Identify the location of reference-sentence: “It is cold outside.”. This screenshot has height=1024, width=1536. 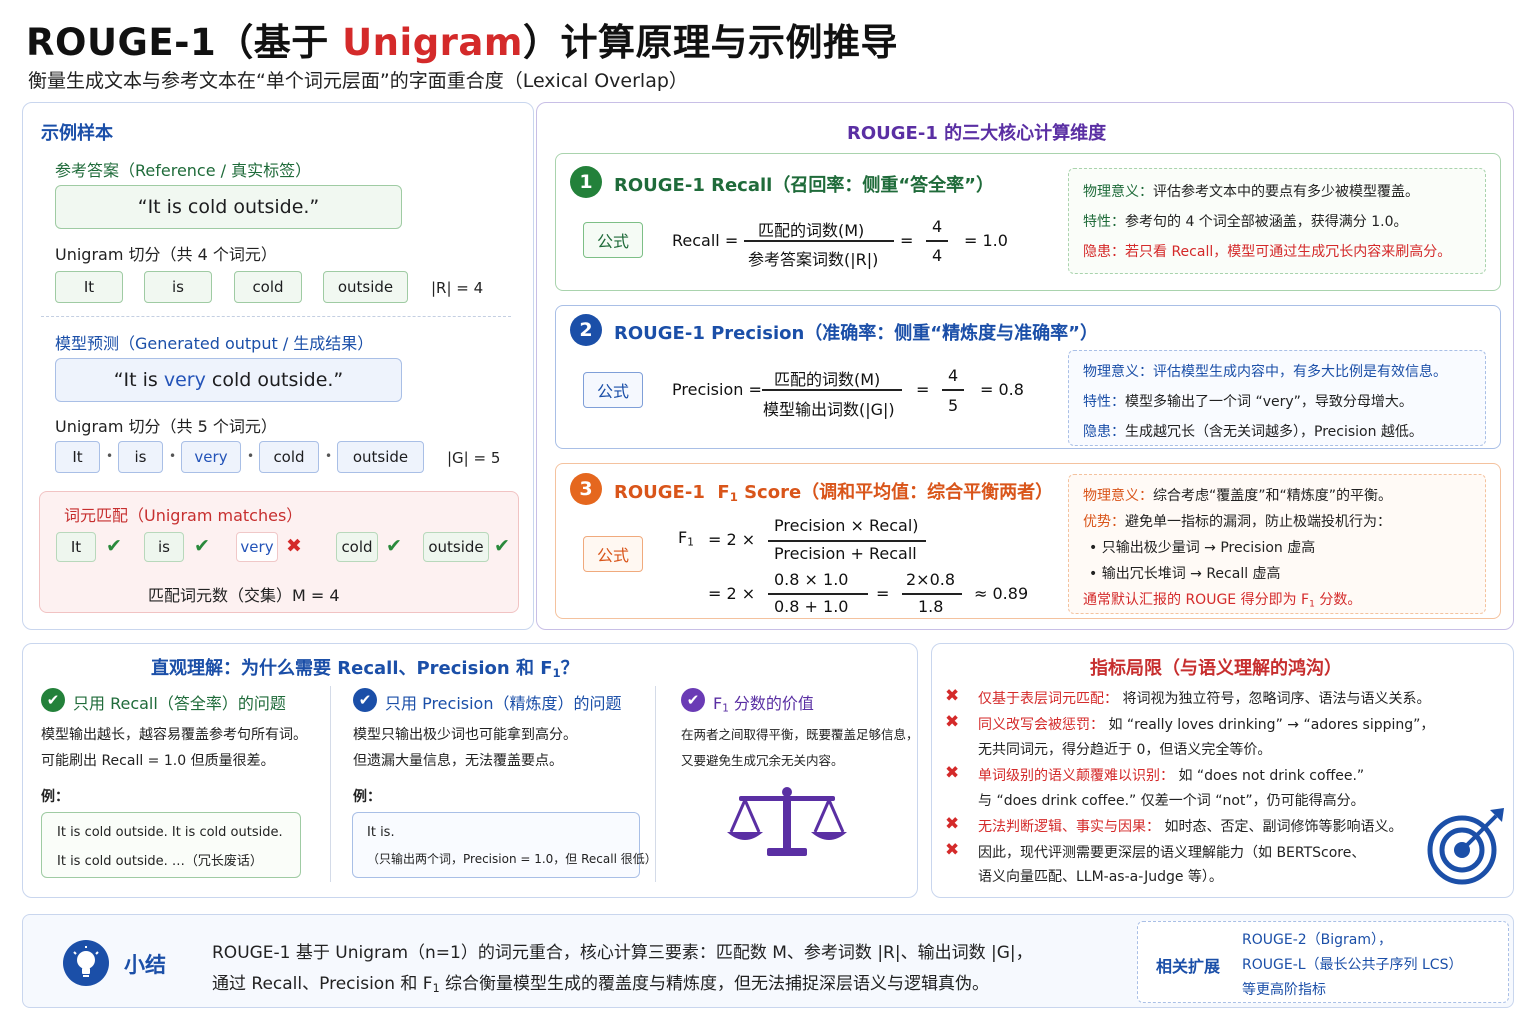
(228, 207).